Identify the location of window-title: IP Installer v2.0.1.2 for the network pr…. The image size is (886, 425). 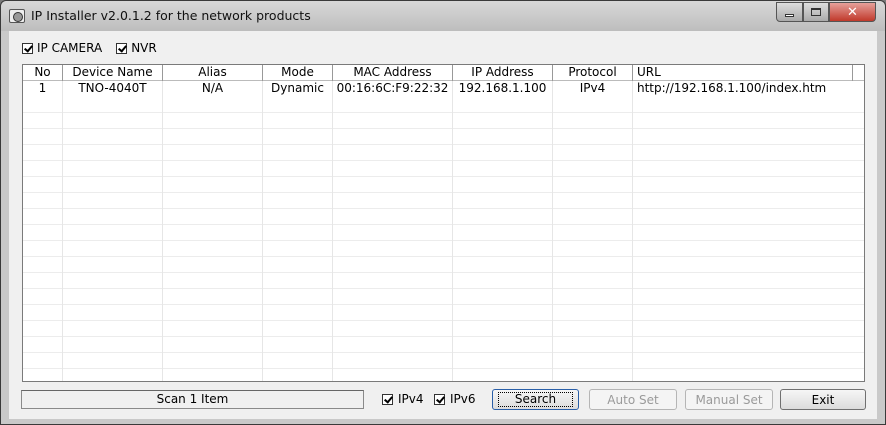
(171, 15).